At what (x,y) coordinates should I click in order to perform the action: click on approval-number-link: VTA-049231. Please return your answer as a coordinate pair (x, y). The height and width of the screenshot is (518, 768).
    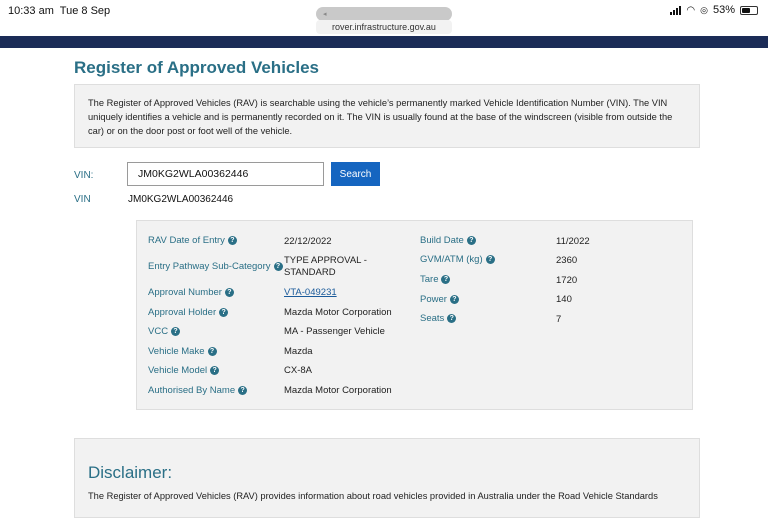
    Looking at the image, I should click on (310, 292).